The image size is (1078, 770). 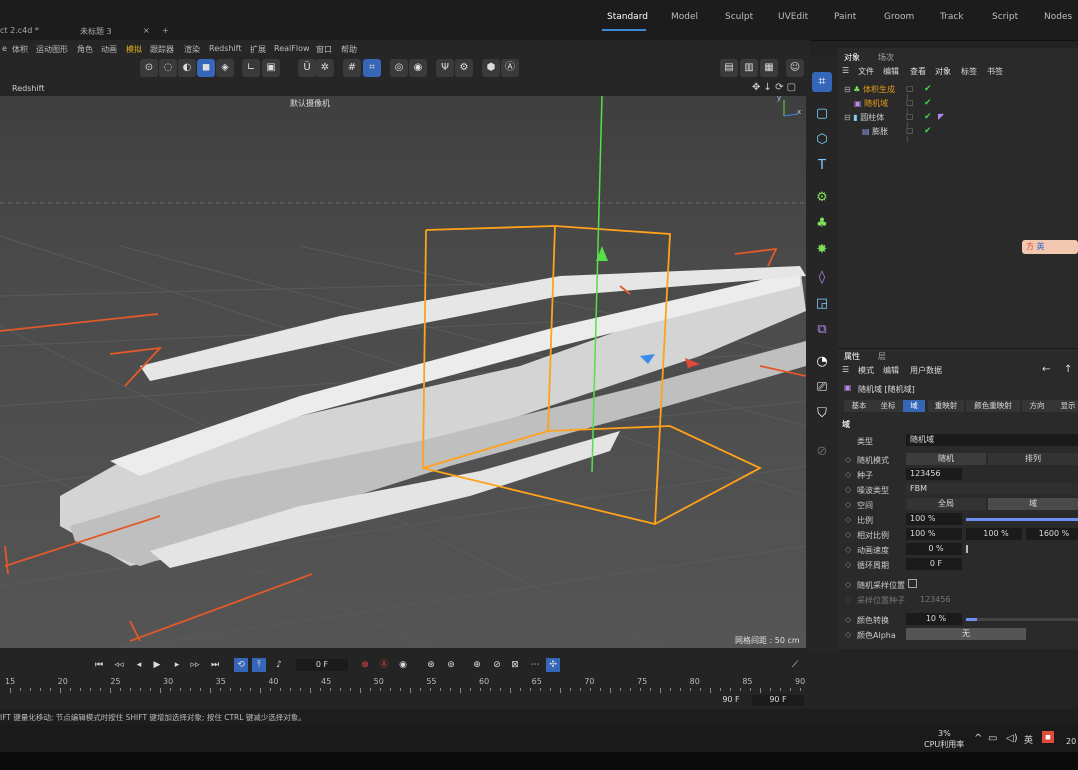 What do you see at coordinates (926, 370) in the screenshot?
I see `attr-menu-userdata: 用户数据` at bounding box center [926, 370].